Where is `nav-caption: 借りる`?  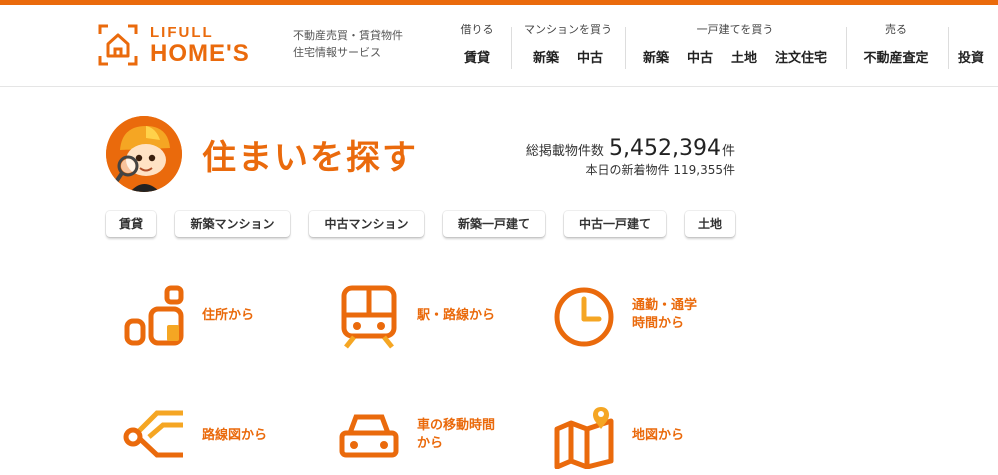
nav-caption: 借りる is located at coordinates (477, 29).